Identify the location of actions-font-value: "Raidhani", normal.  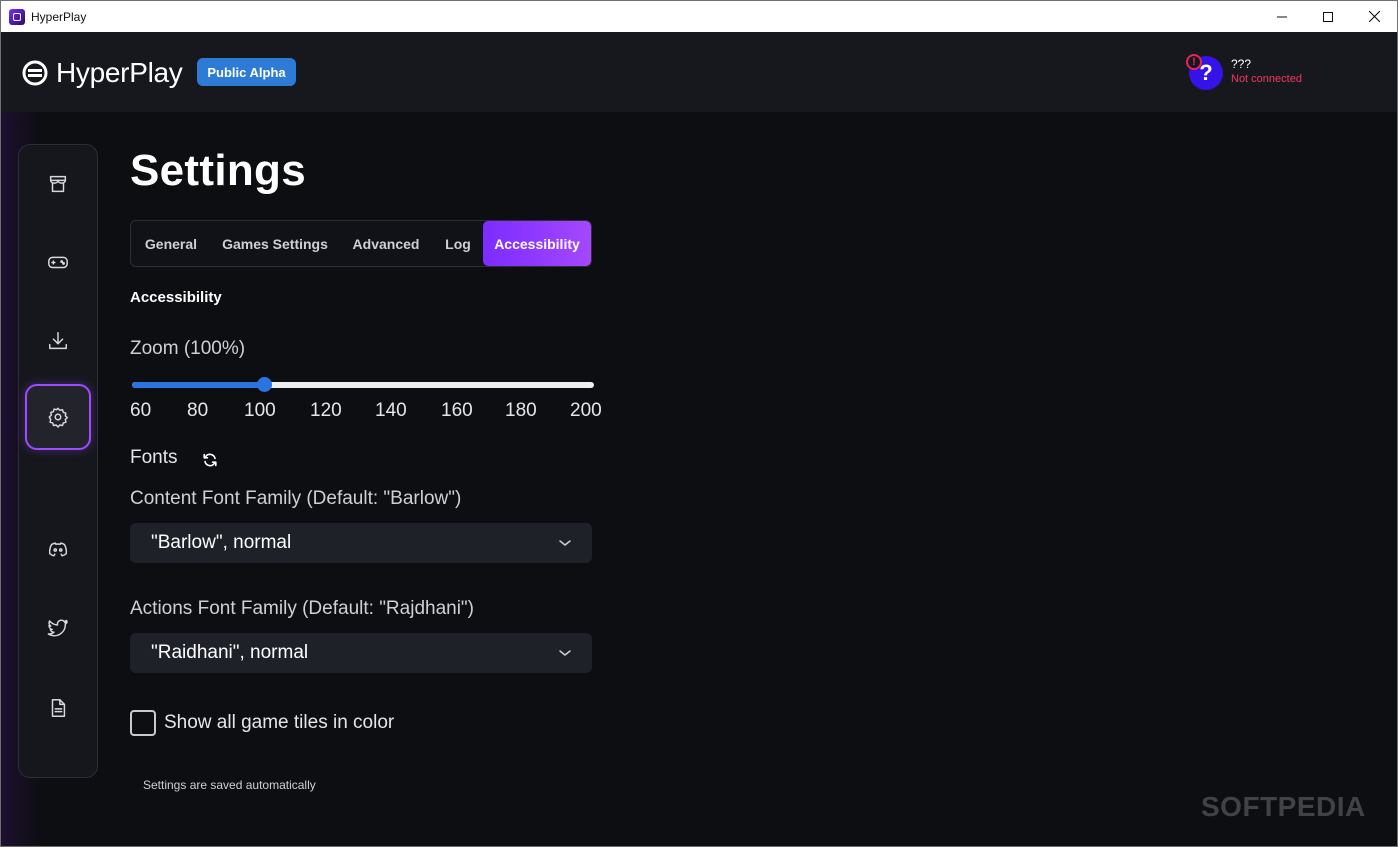
(230, 652).